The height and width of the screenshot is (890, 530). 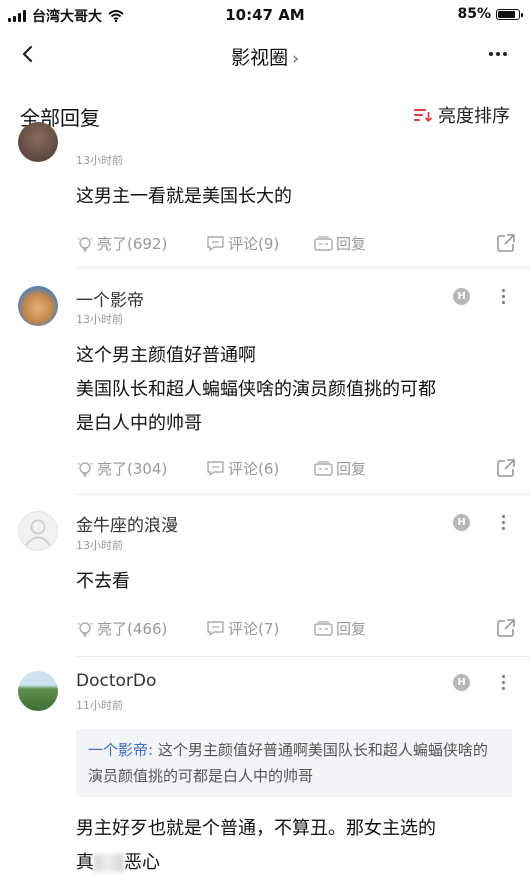 What do you see at coordinates (109, 863) in the screenshot?
I see `censored-blur` at bounding box center [109, 863].